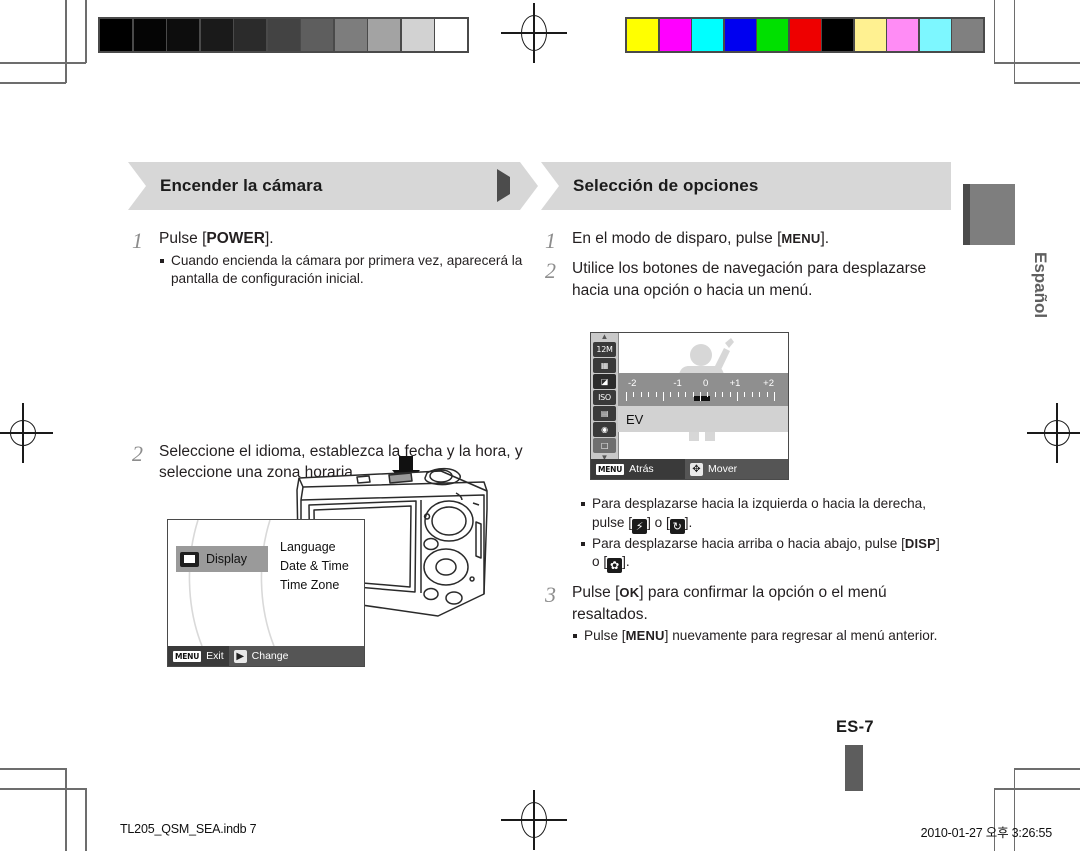  Describe the element at coordinates (550, 594) in the screenshot. I see `step-number: 3` at that location.